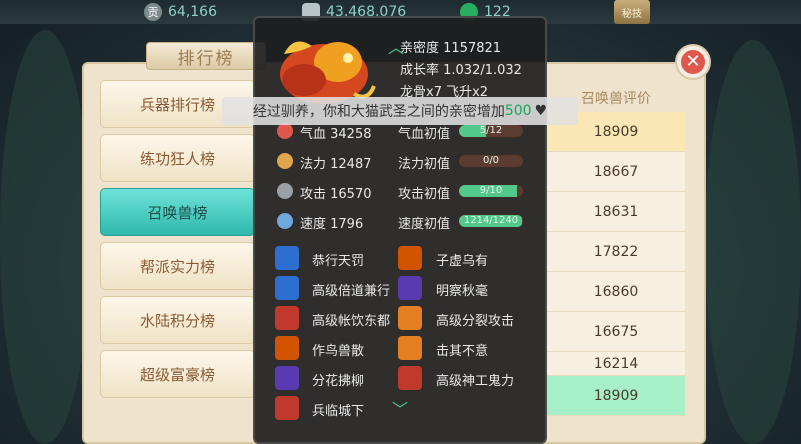  I want to click on mp-icon, so click(285, 161).